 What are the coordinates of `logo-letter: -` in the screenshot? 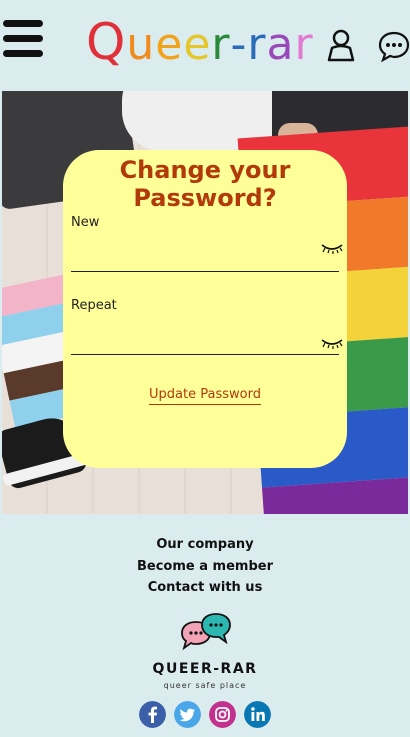 It's located at (239, 44).